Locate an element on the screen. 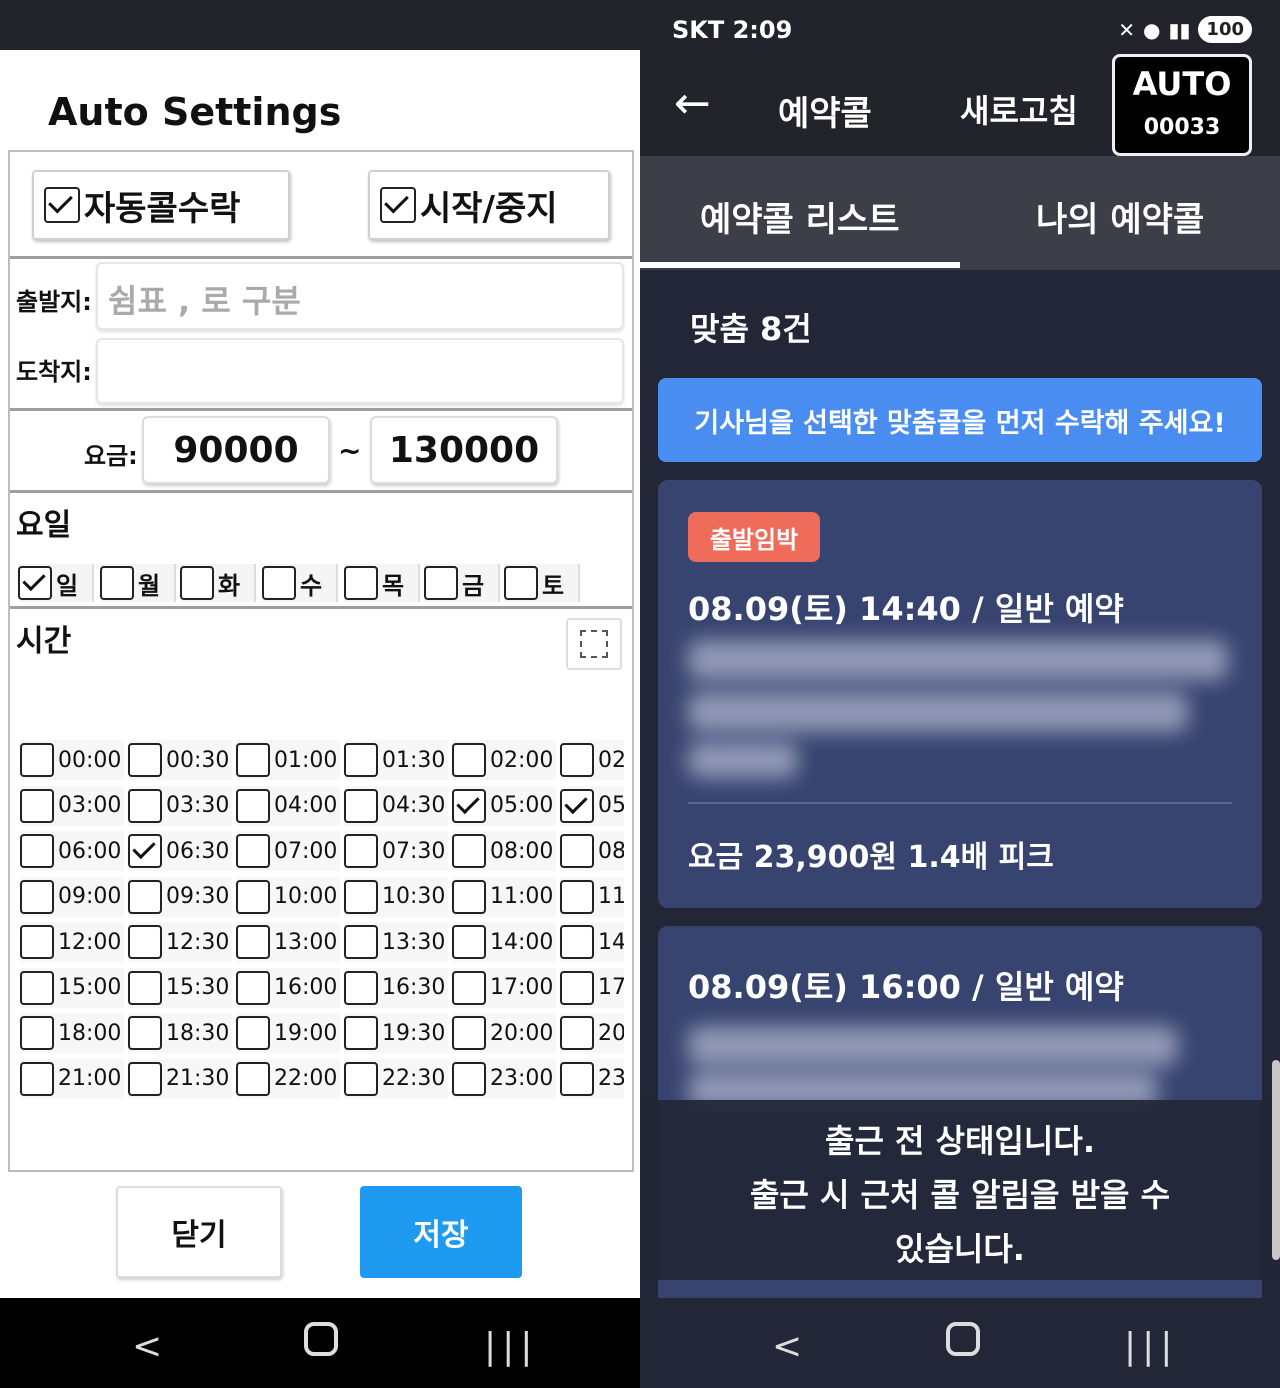 Image resolution: width=1280 pixels, height=1388 pixels. time-slot: 02:00 is located at coordinates (504, 760).